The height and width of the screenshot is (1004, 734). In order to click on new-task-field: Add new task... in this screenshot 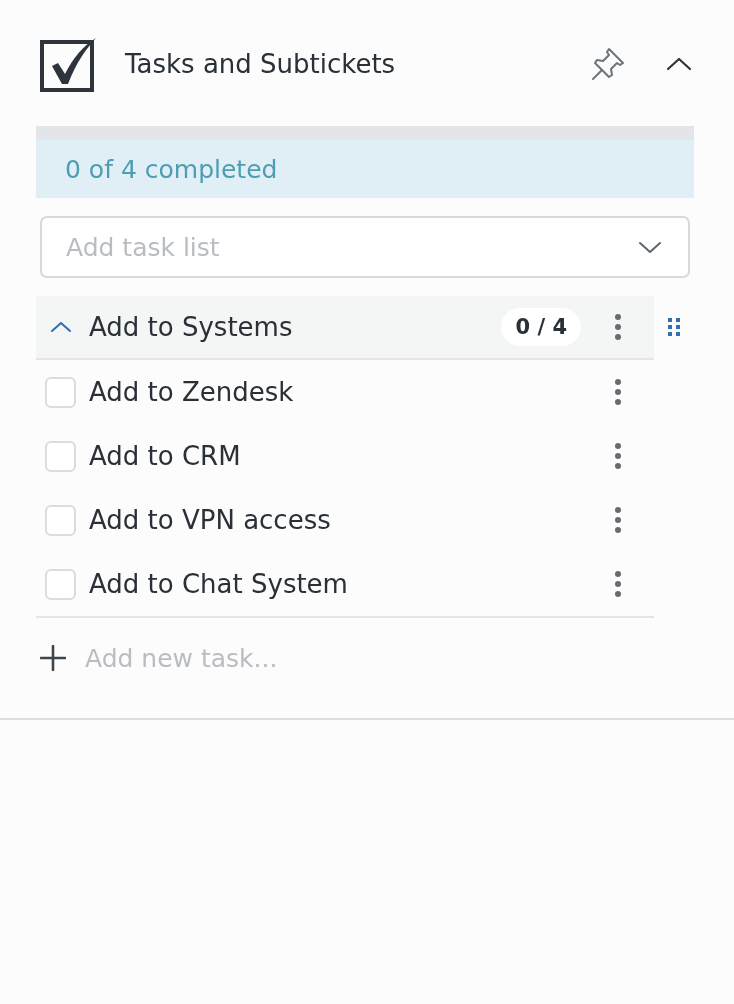, I will do `click(285, 658)`.